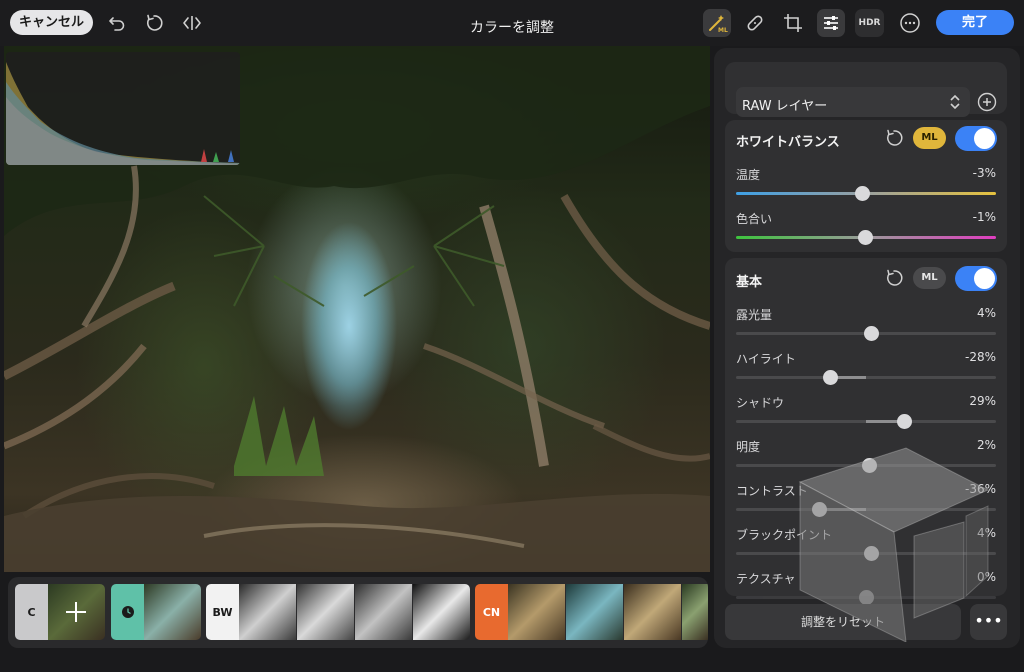  What do you see at coordinates (984, 173) in the screenshot?
I see `temperature-value: -3%` at bounding box center [984, 173].